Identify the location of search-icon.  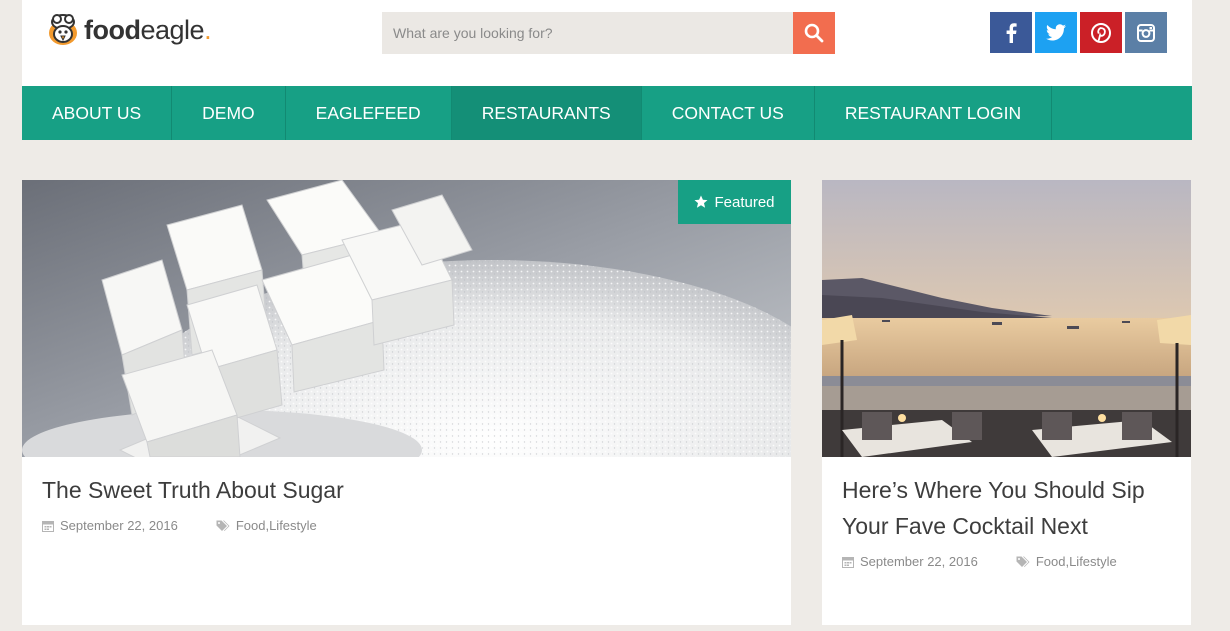
(814, 33).